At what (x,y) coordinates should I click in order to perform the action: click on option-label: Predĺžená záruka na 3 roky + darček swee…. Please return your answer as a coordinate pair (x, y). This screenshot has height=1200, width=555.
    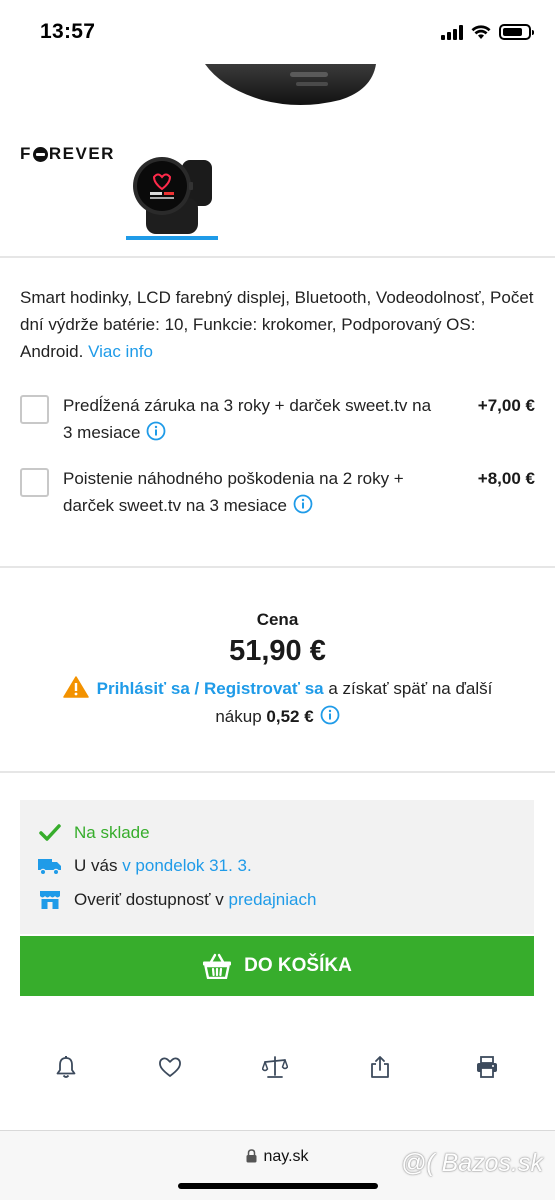
    Looking at the image, I should click on (247, 419).